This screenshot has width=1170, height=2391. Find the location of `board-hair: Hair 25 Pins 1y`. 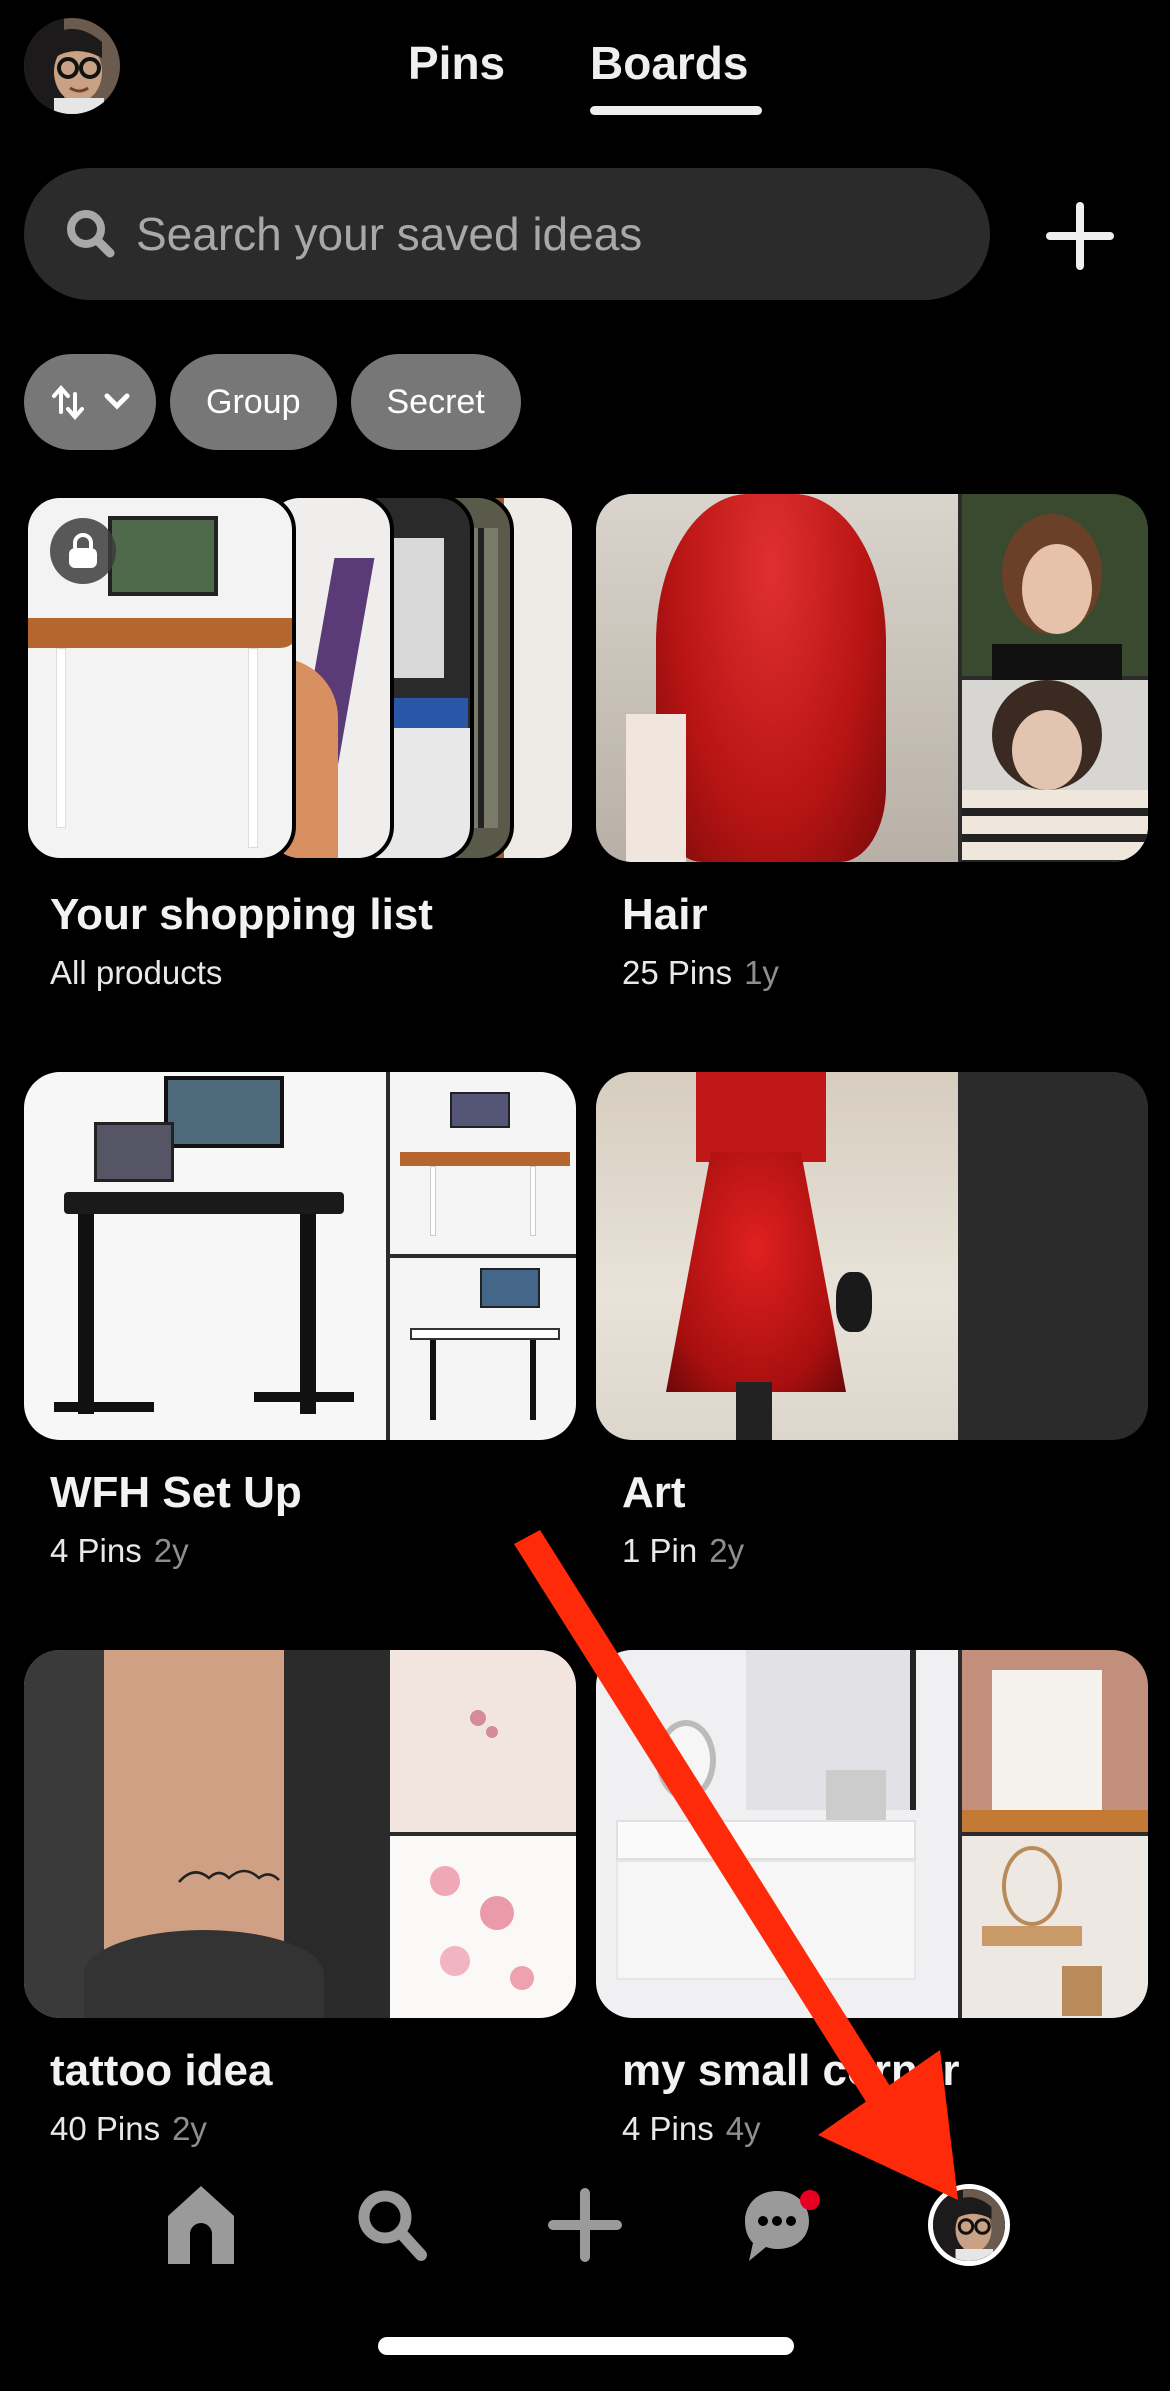

board-hair: Hair 25 Pins 1y is located at coordinates (872, 743).